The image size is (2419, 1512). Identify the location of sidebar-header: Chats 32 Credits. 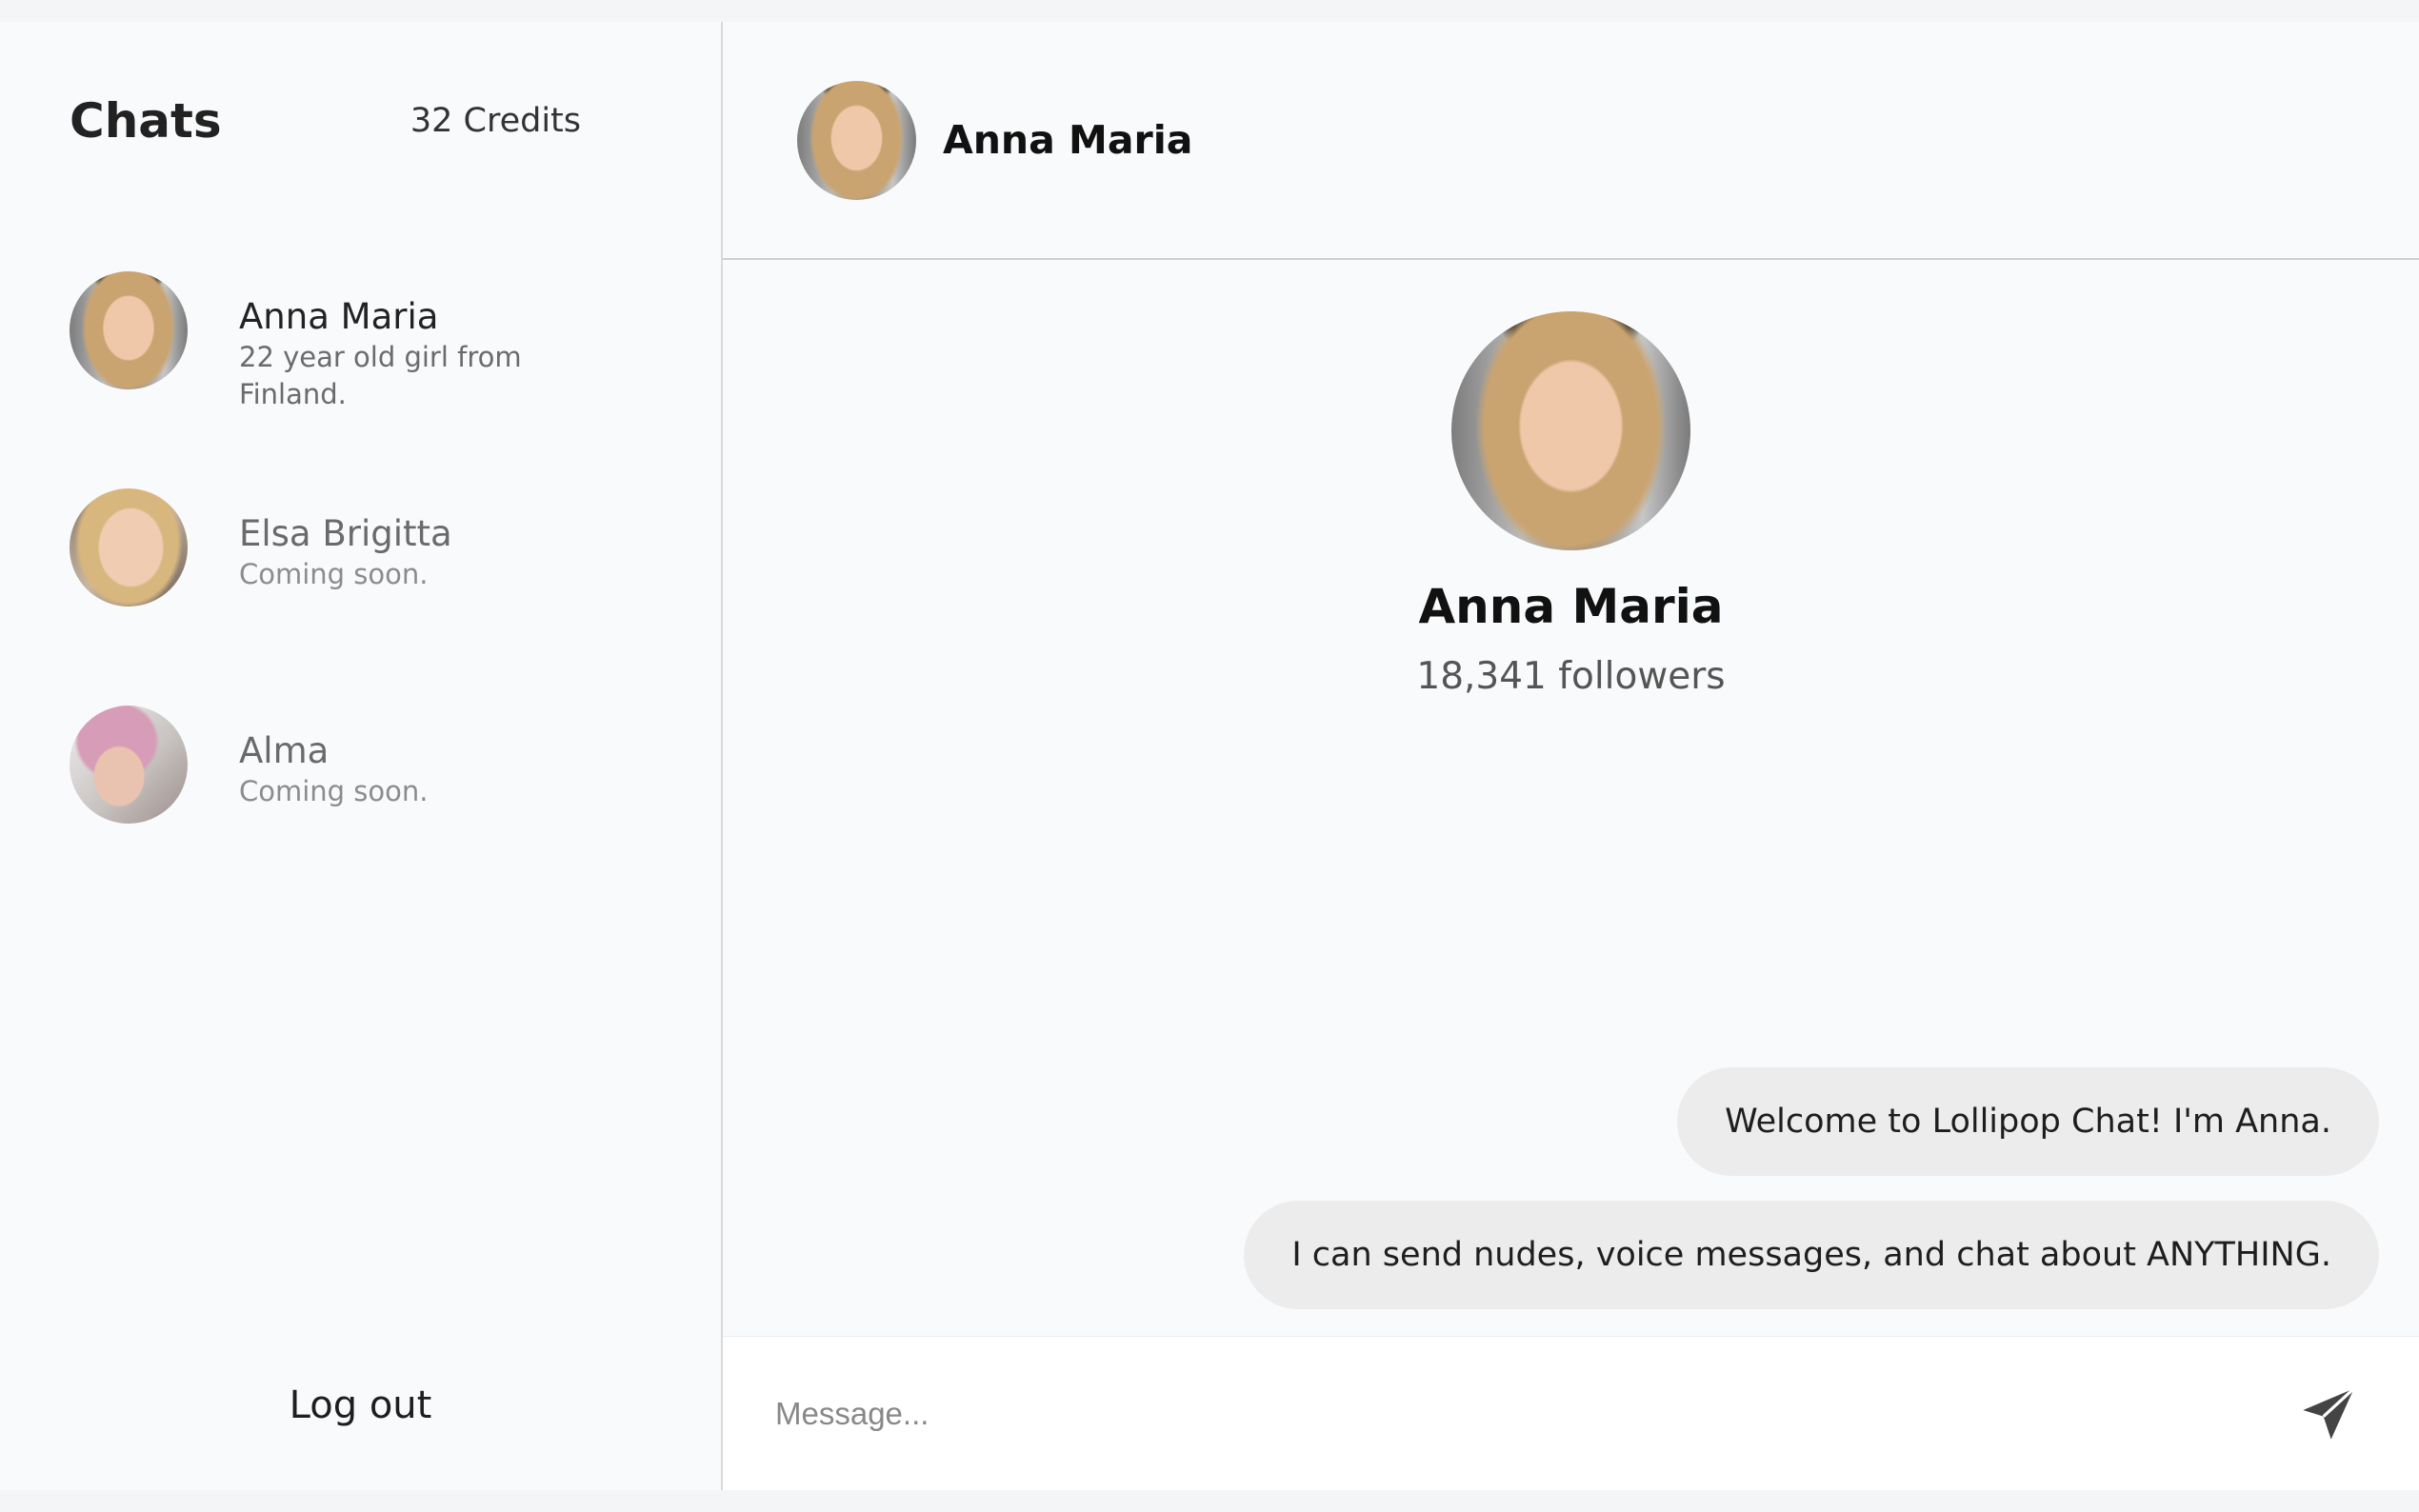
(325, 121).